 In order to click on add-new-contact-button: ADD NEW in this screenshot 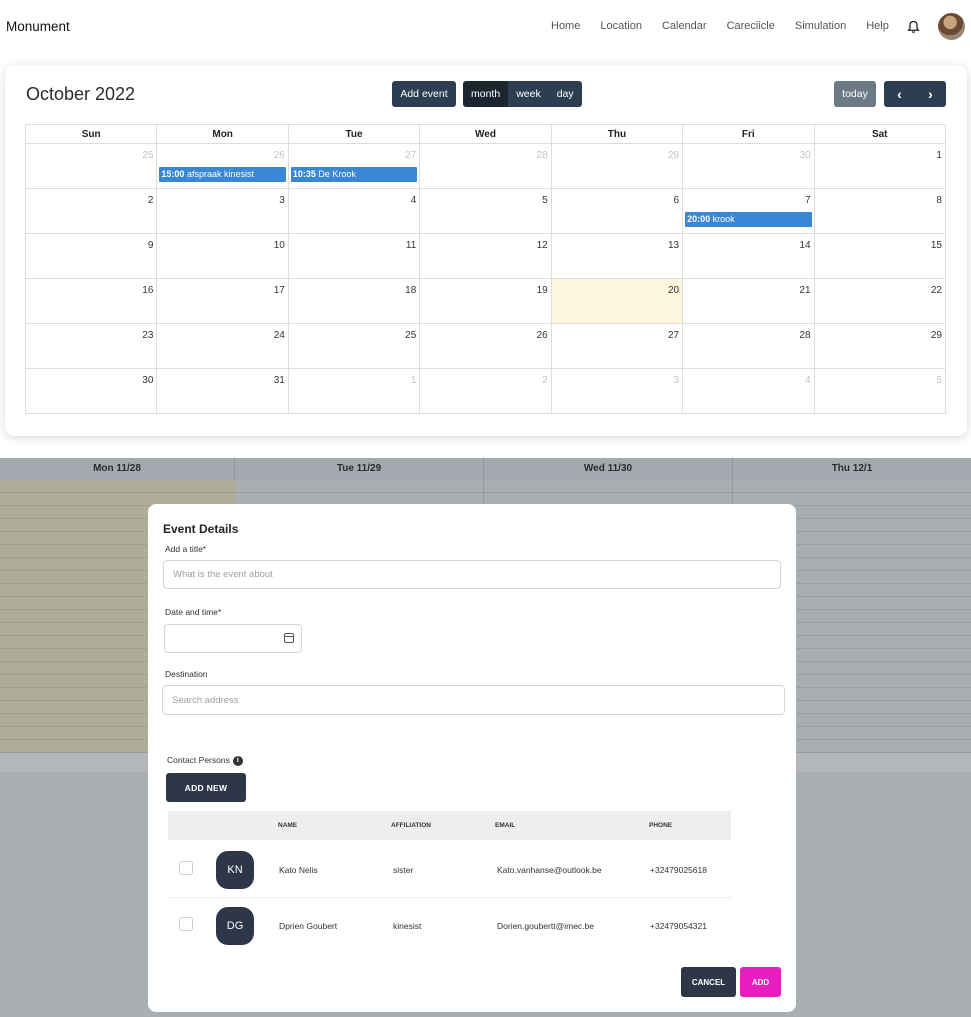, I will do `click(206, 787)`.